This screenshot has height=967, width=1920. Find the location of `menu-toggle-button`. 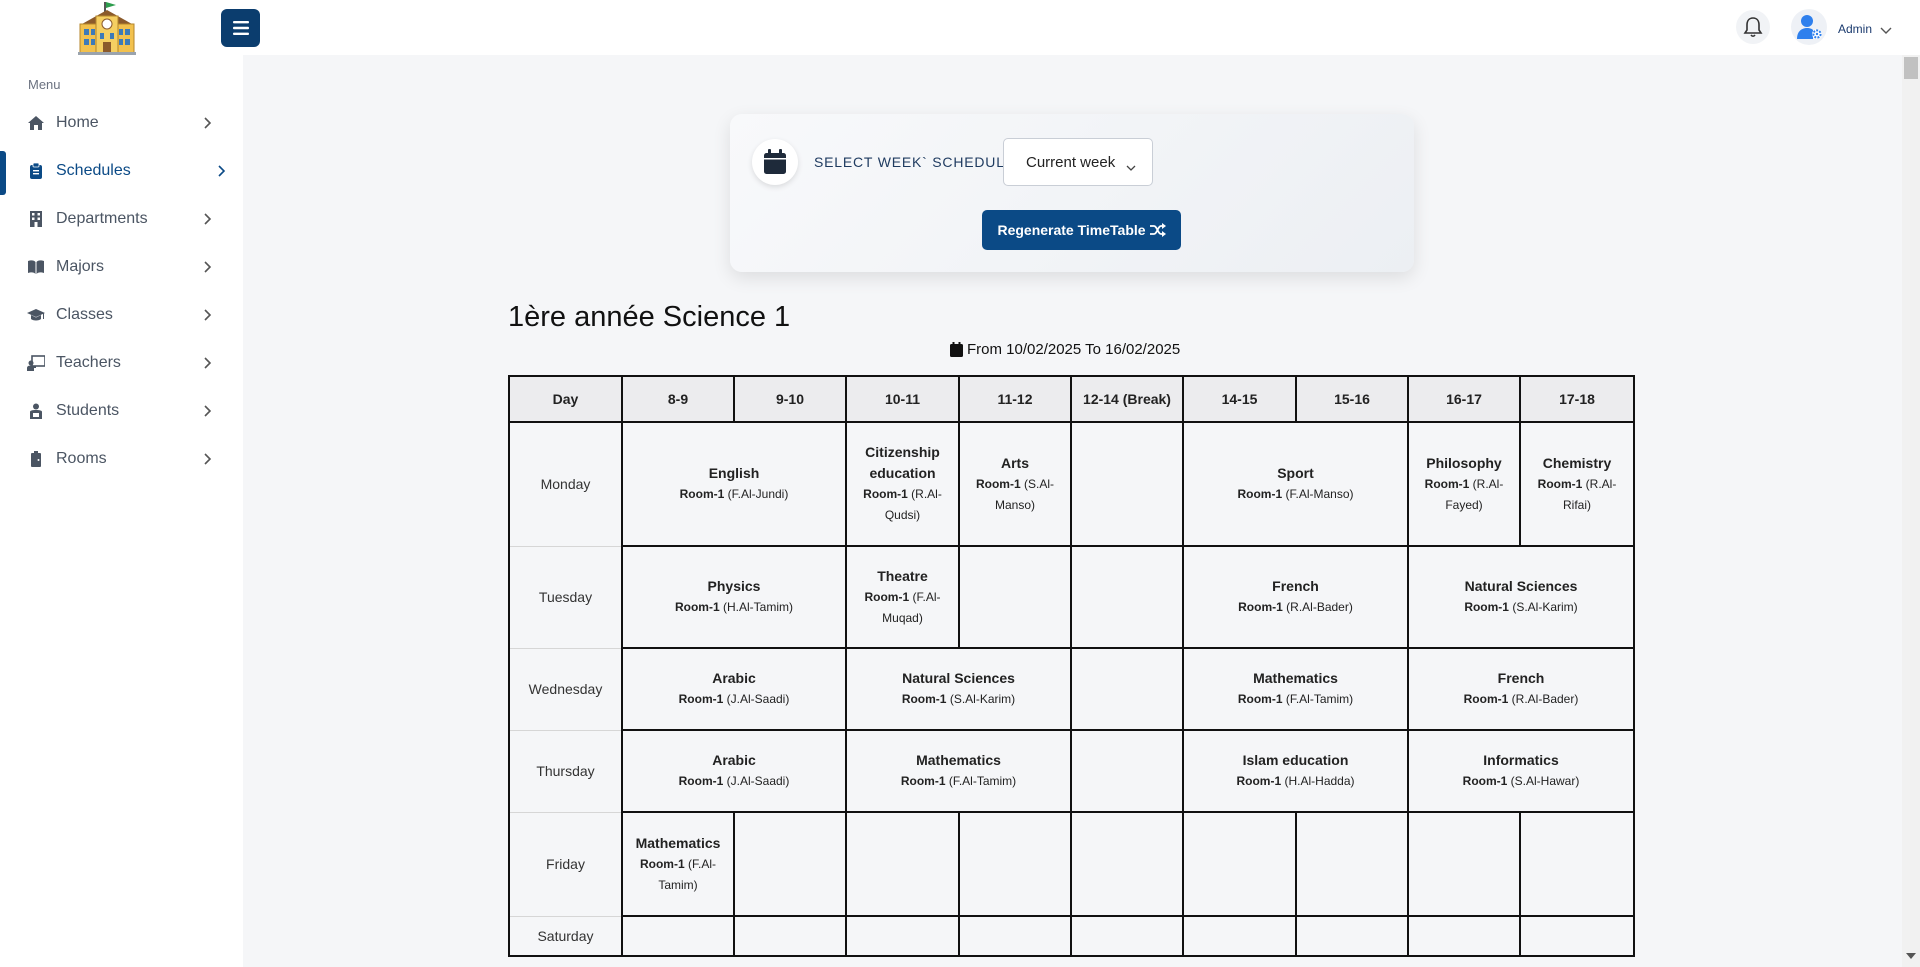

menu-toggle-button is located at coordinates (240, 28).